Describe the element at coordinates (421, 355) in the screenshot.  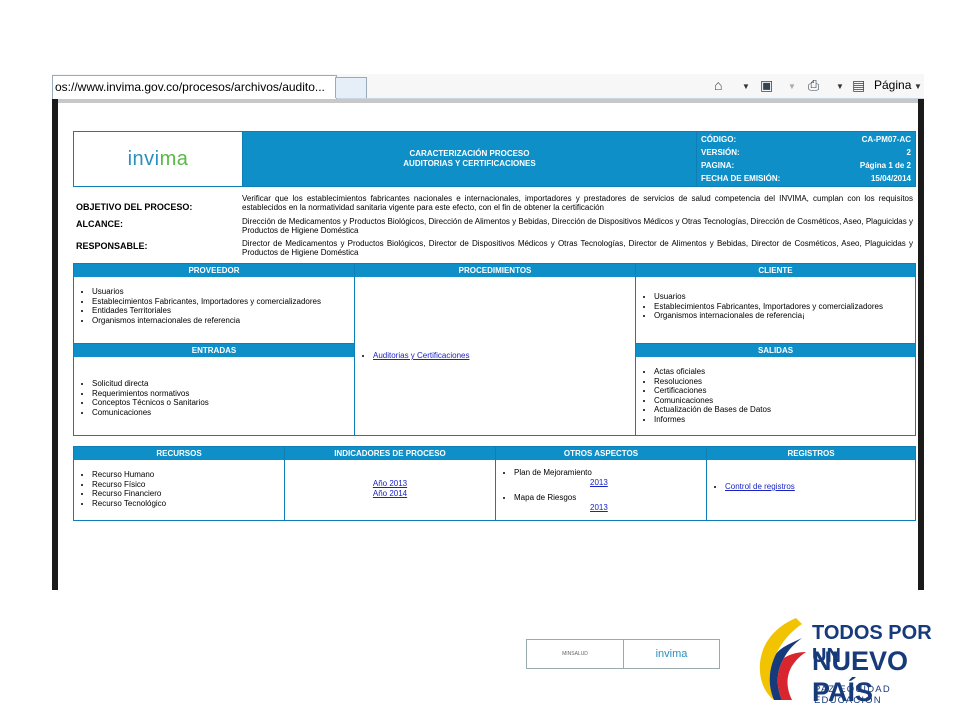
I see `auditorias-link: Auditorias y Certificaciones` at that location.